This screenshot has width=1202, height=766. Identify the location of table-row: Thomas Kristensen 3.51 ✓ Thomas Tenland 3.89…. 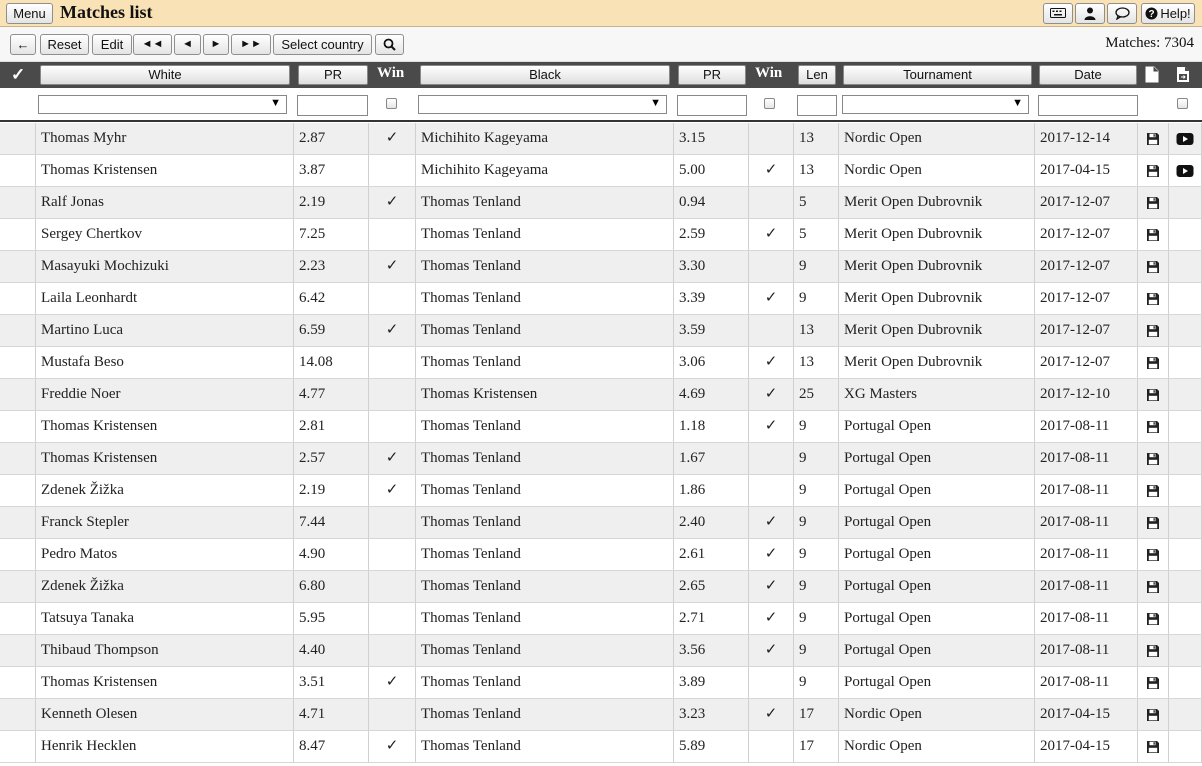
(601, 683).